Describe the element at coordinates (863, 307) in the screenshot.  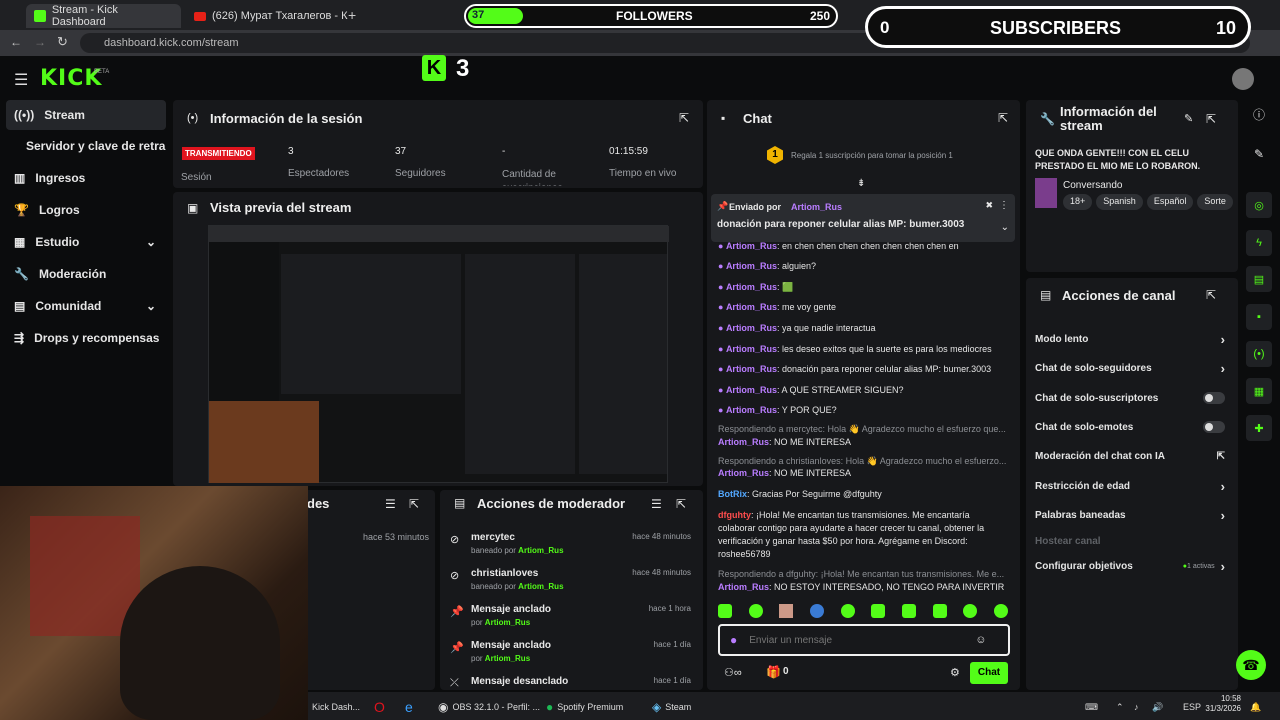
I see `chat-message: ● Artiom_Rus: me voy gente` at that location.